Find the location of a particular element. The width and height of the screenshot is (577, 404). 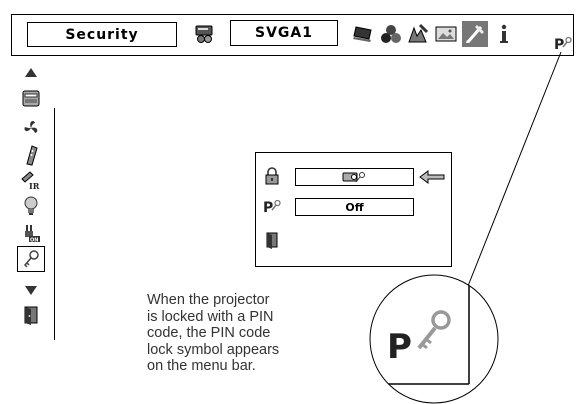

lamp-icon is located at coordinates (31, 206).